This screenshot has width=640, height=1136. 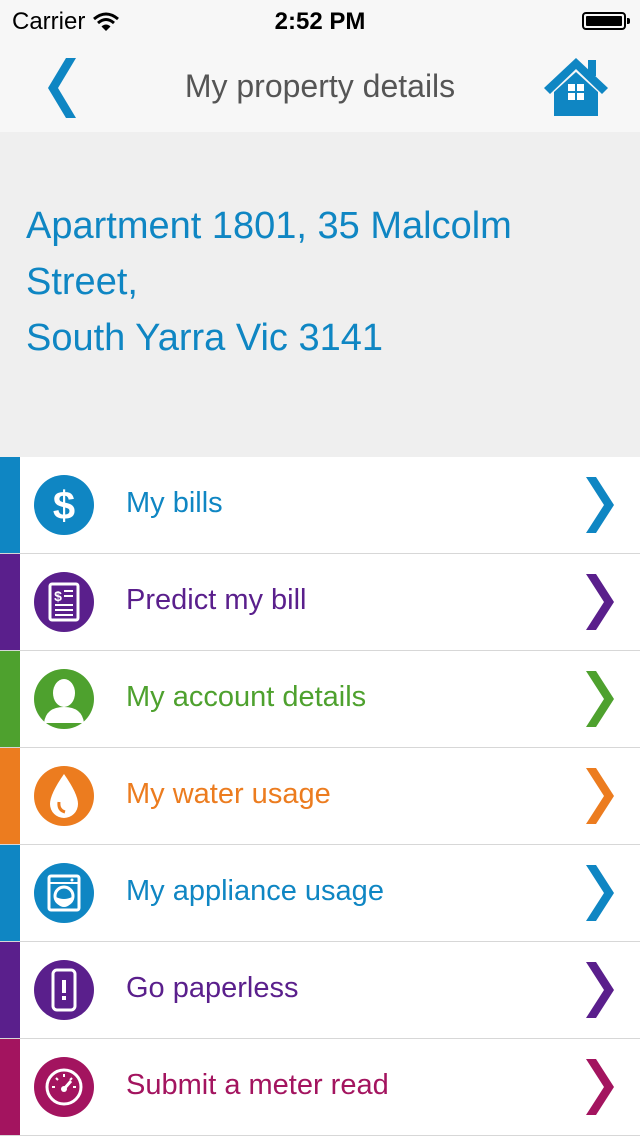 What do you see at coordinates (255, 891) in the screenshot?
I see `menu-item-label: My appliance usage` at bounding box center [255, 891].